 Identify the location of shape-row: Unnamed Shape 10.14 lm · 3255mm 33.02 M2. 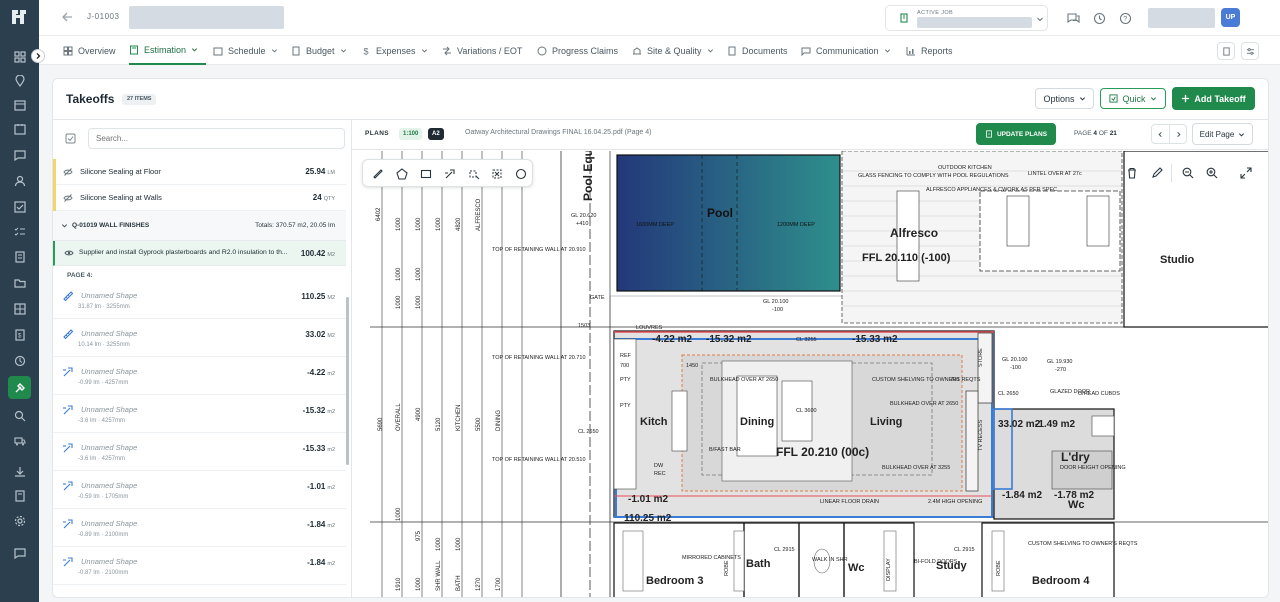
(199, 338).